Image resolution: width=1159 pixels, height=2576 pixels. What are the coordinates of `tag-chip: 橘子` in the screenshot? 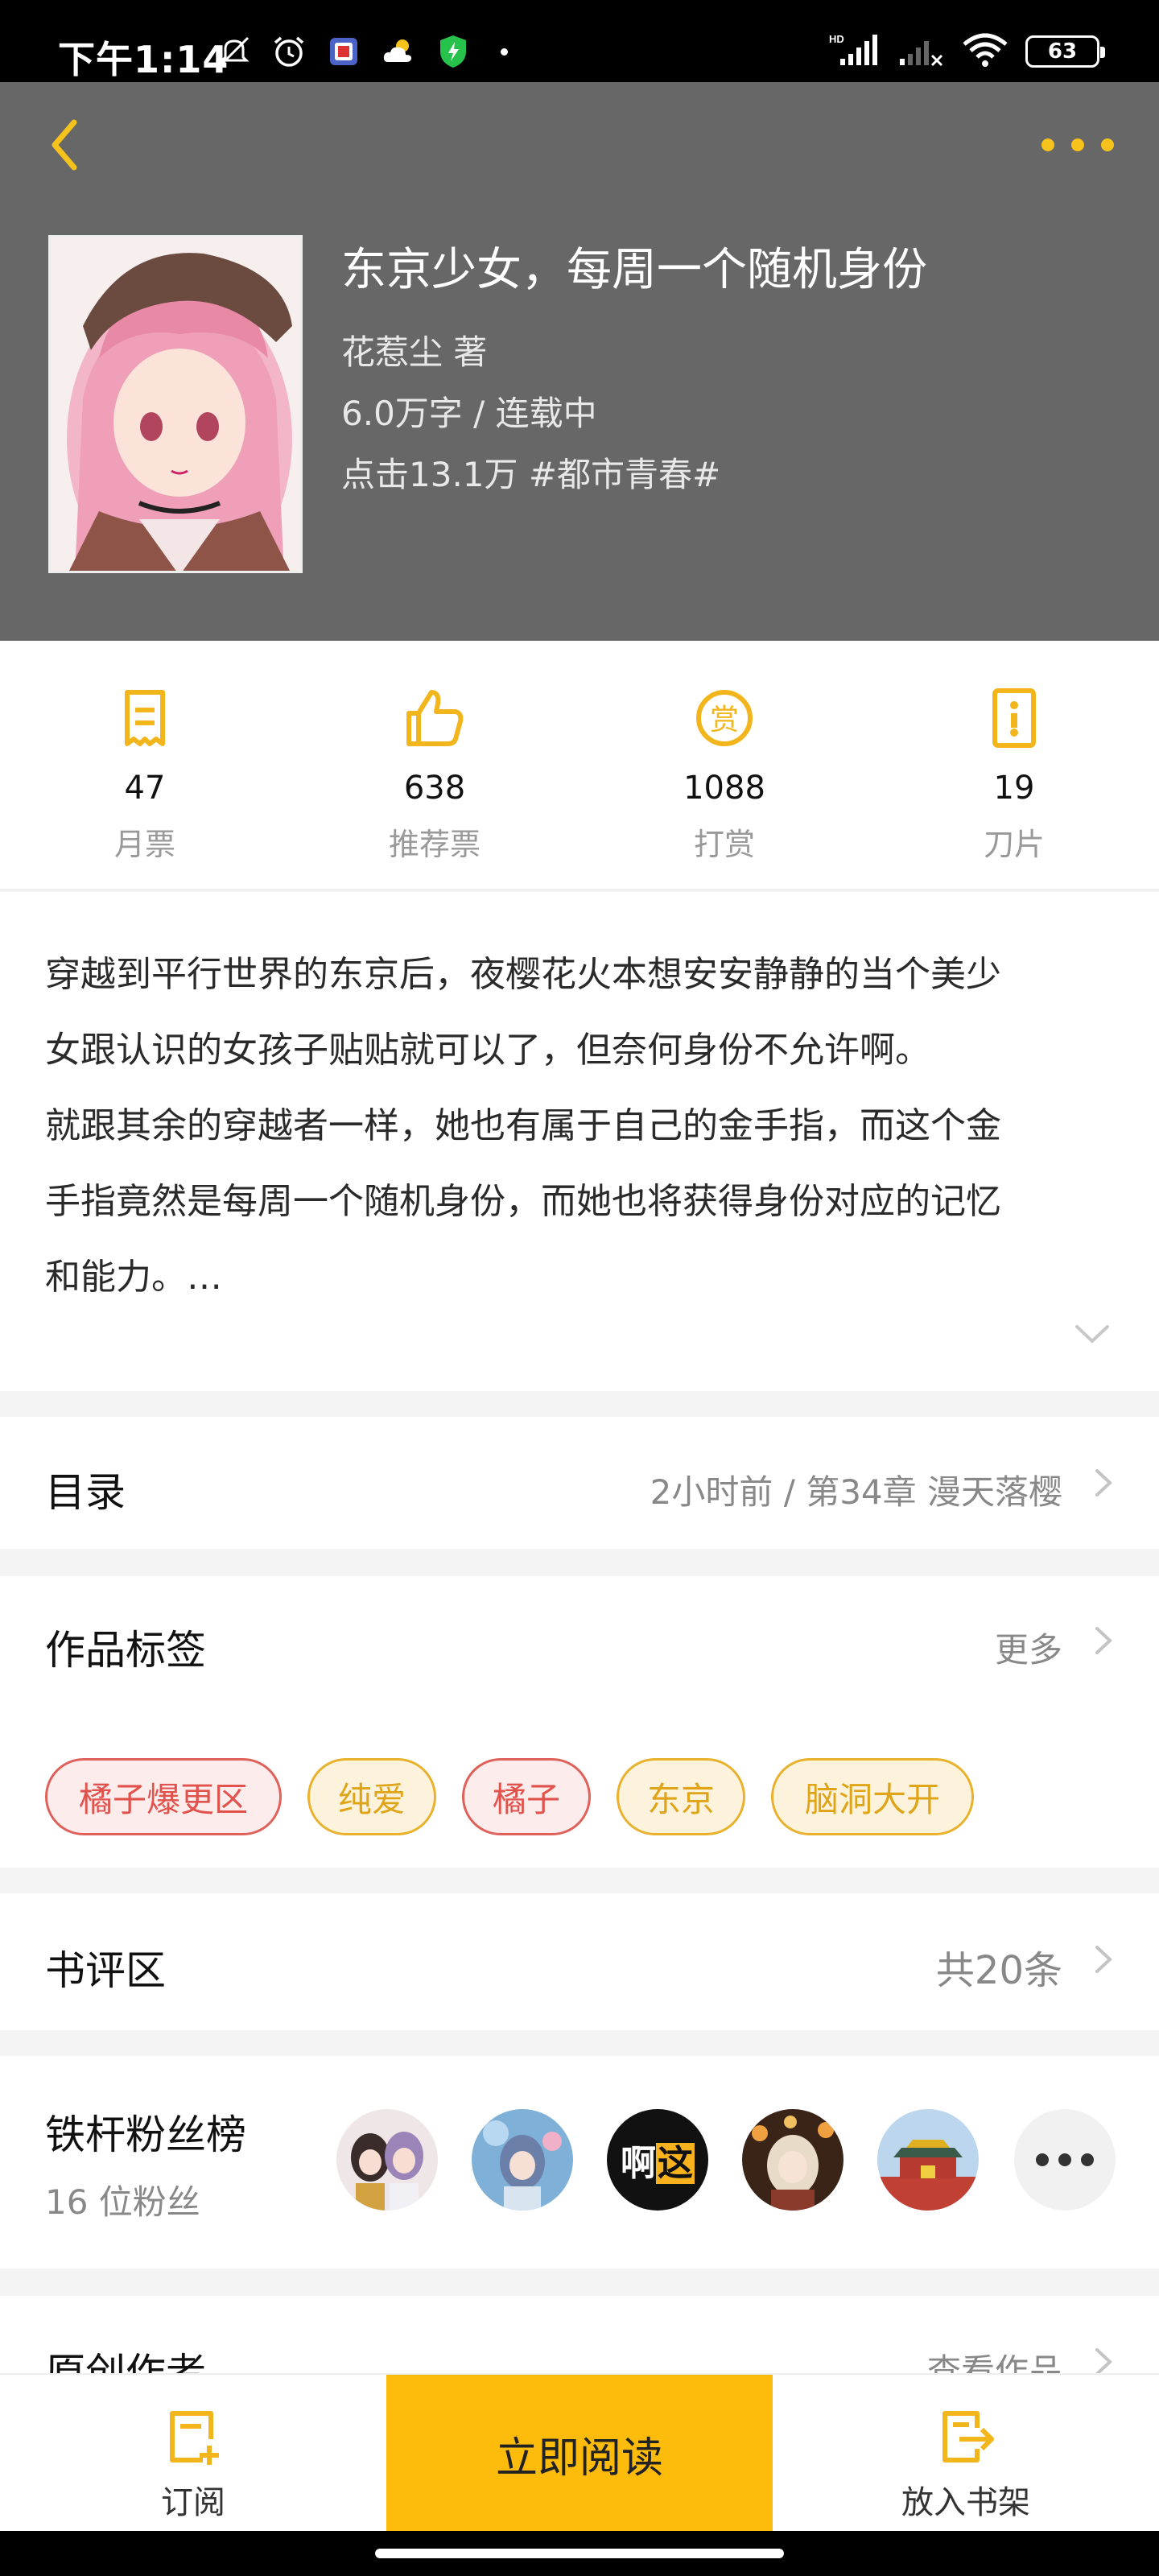 It's located at (526, 1796).